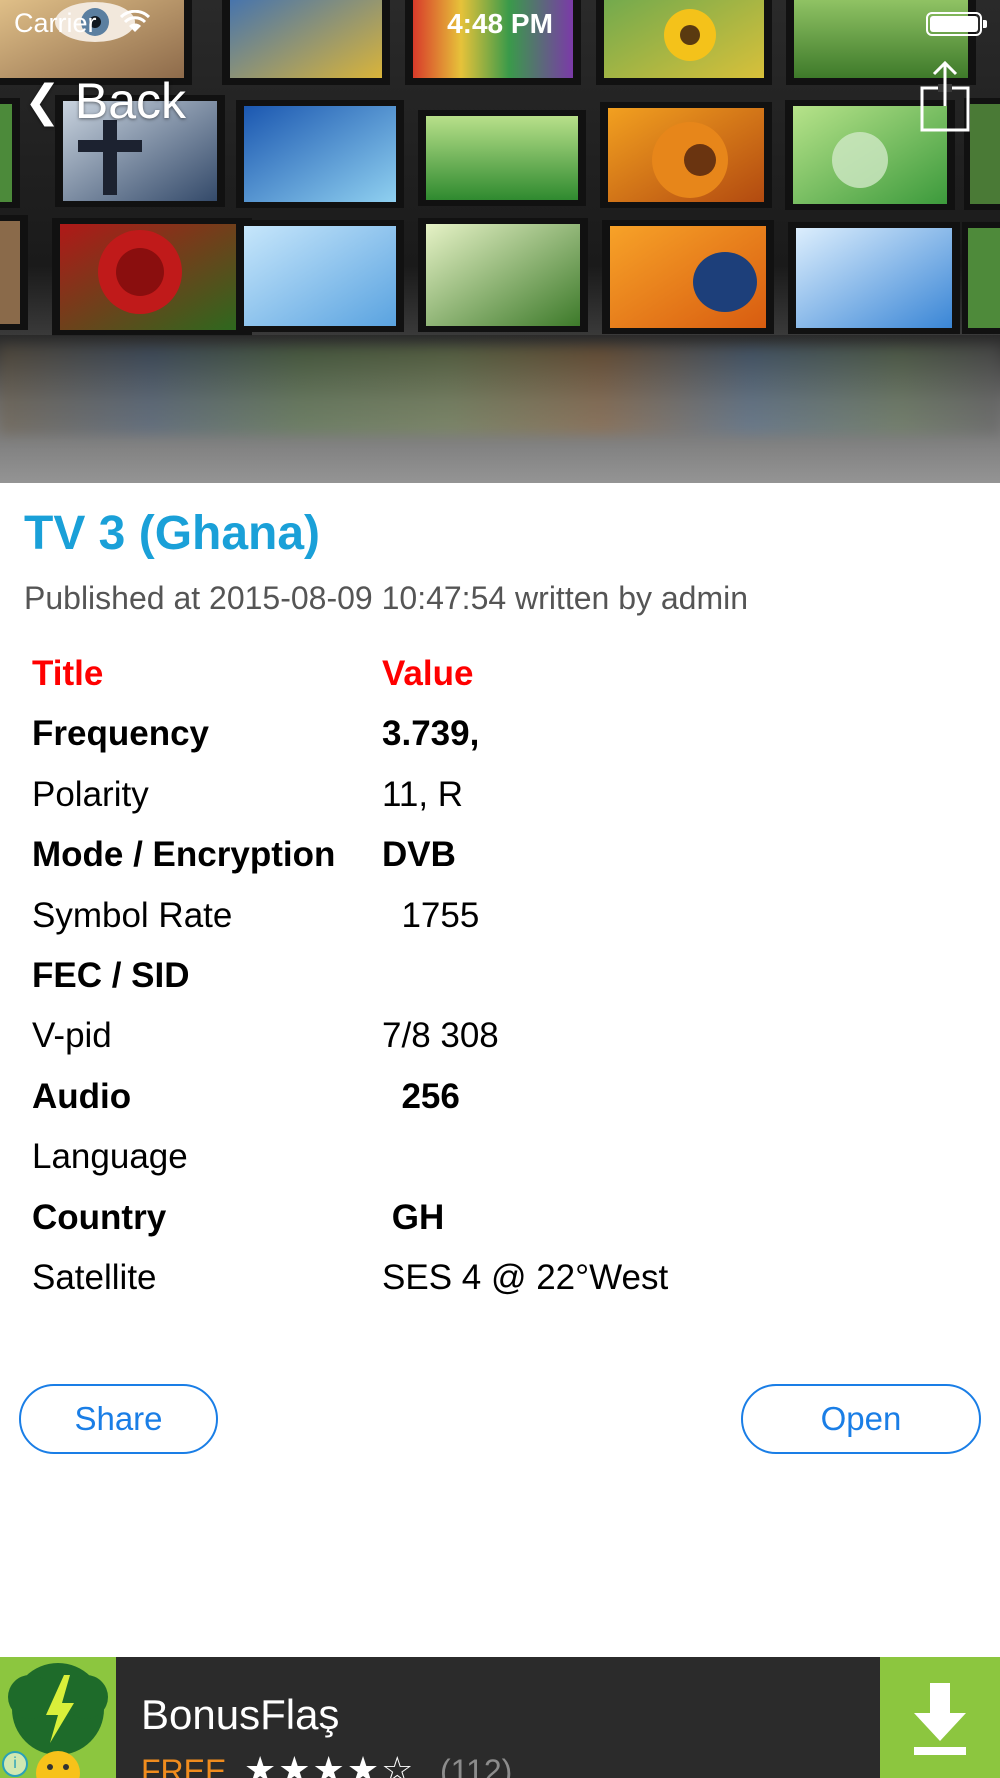 The width and height of the screenshot is (1000, 1778). What do you see at coordinates (482, 1099) in the screenshot?
I see `table-row: Audio 256` at bounding box center [482, 1099].